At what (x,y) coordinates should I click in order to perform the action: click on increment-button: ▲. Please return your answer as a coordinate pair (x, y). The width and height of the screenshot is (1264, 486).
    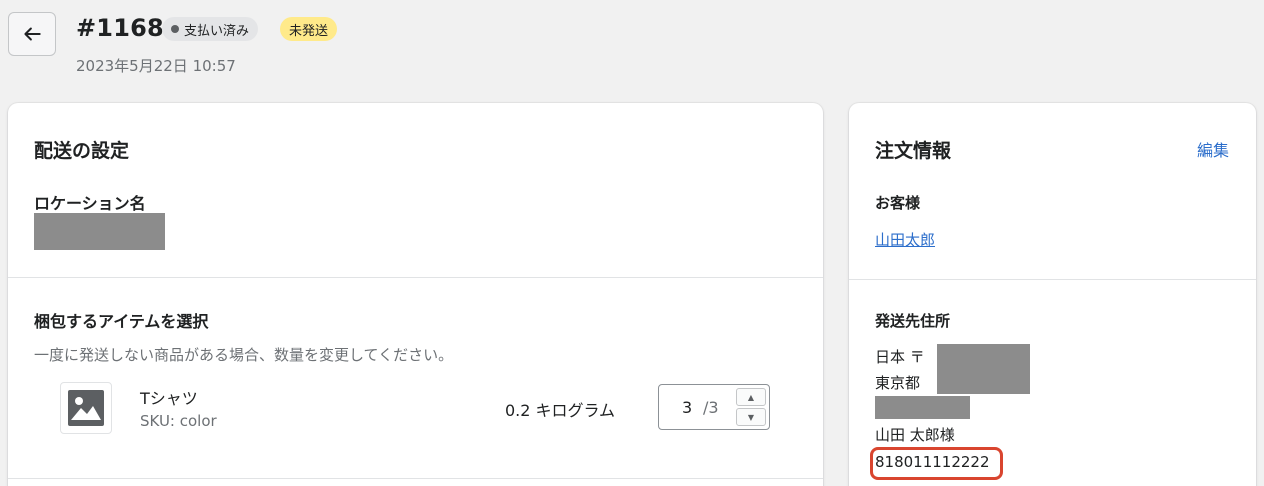
    Looking at the image, I should click on (751, 397).